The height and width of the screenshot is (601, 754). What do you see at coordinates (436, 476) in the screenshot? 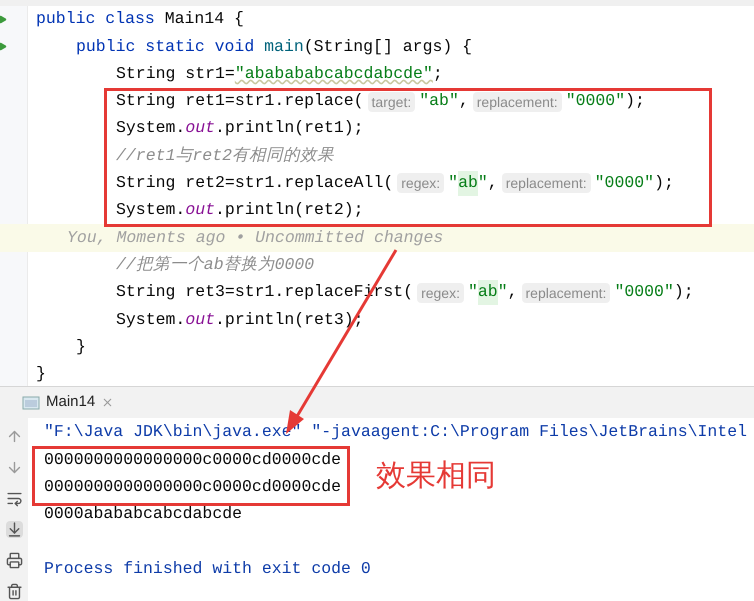
I see `annotation-label: 效果相同` at bounding box center [436, 476].